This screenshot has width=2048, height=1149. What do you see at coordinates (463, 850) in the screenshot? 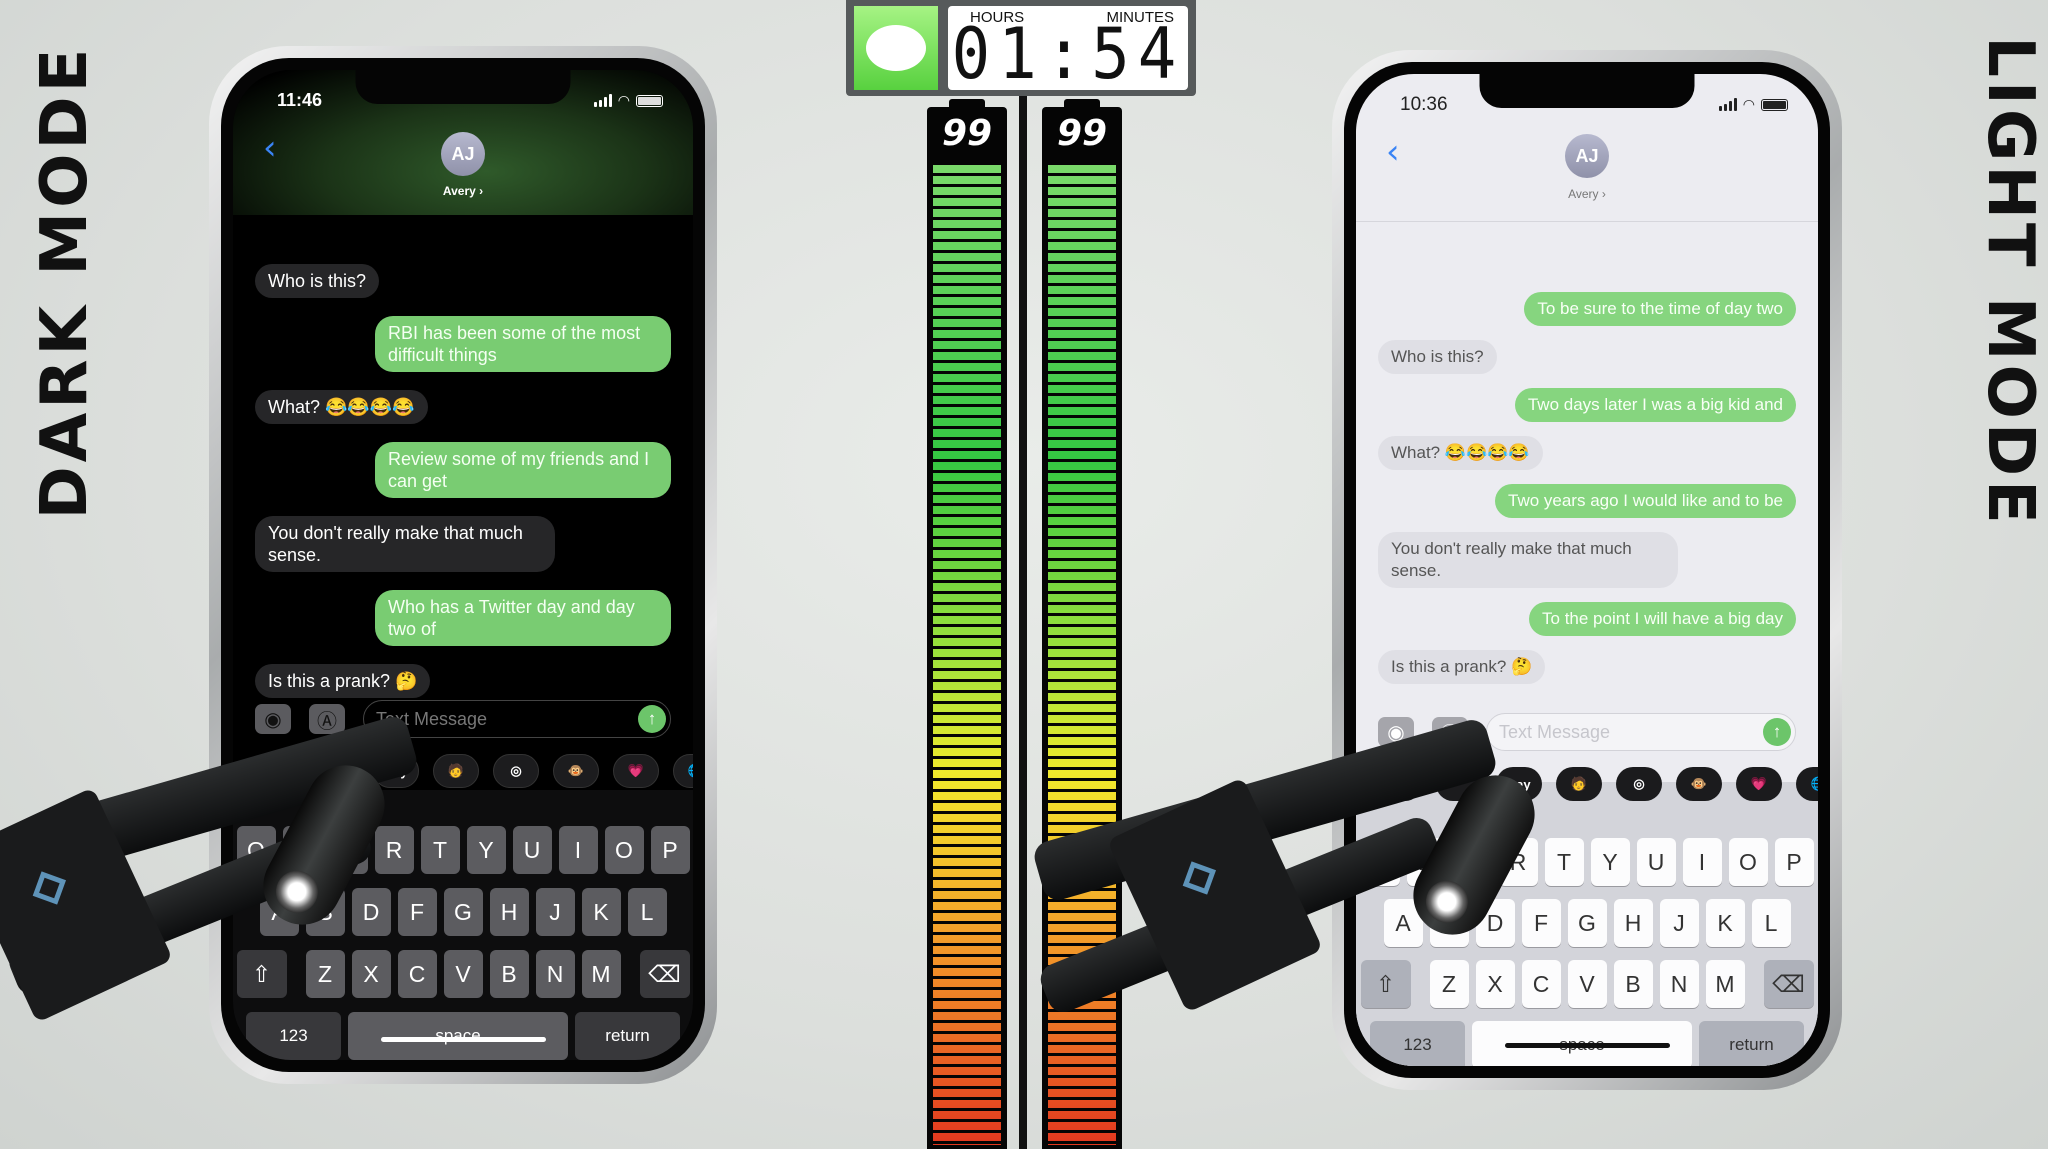
I see `keyboard-row: QWERTYUIOP` at bounding box center [463, 850].